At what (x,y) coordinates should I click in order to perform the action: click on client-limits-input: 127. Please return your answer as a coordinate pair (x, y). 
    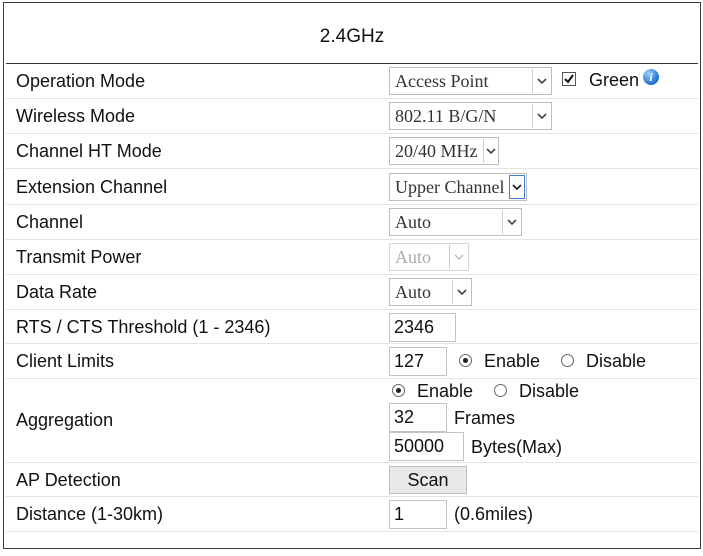
    Looking at the image, I should click on (418, 361).